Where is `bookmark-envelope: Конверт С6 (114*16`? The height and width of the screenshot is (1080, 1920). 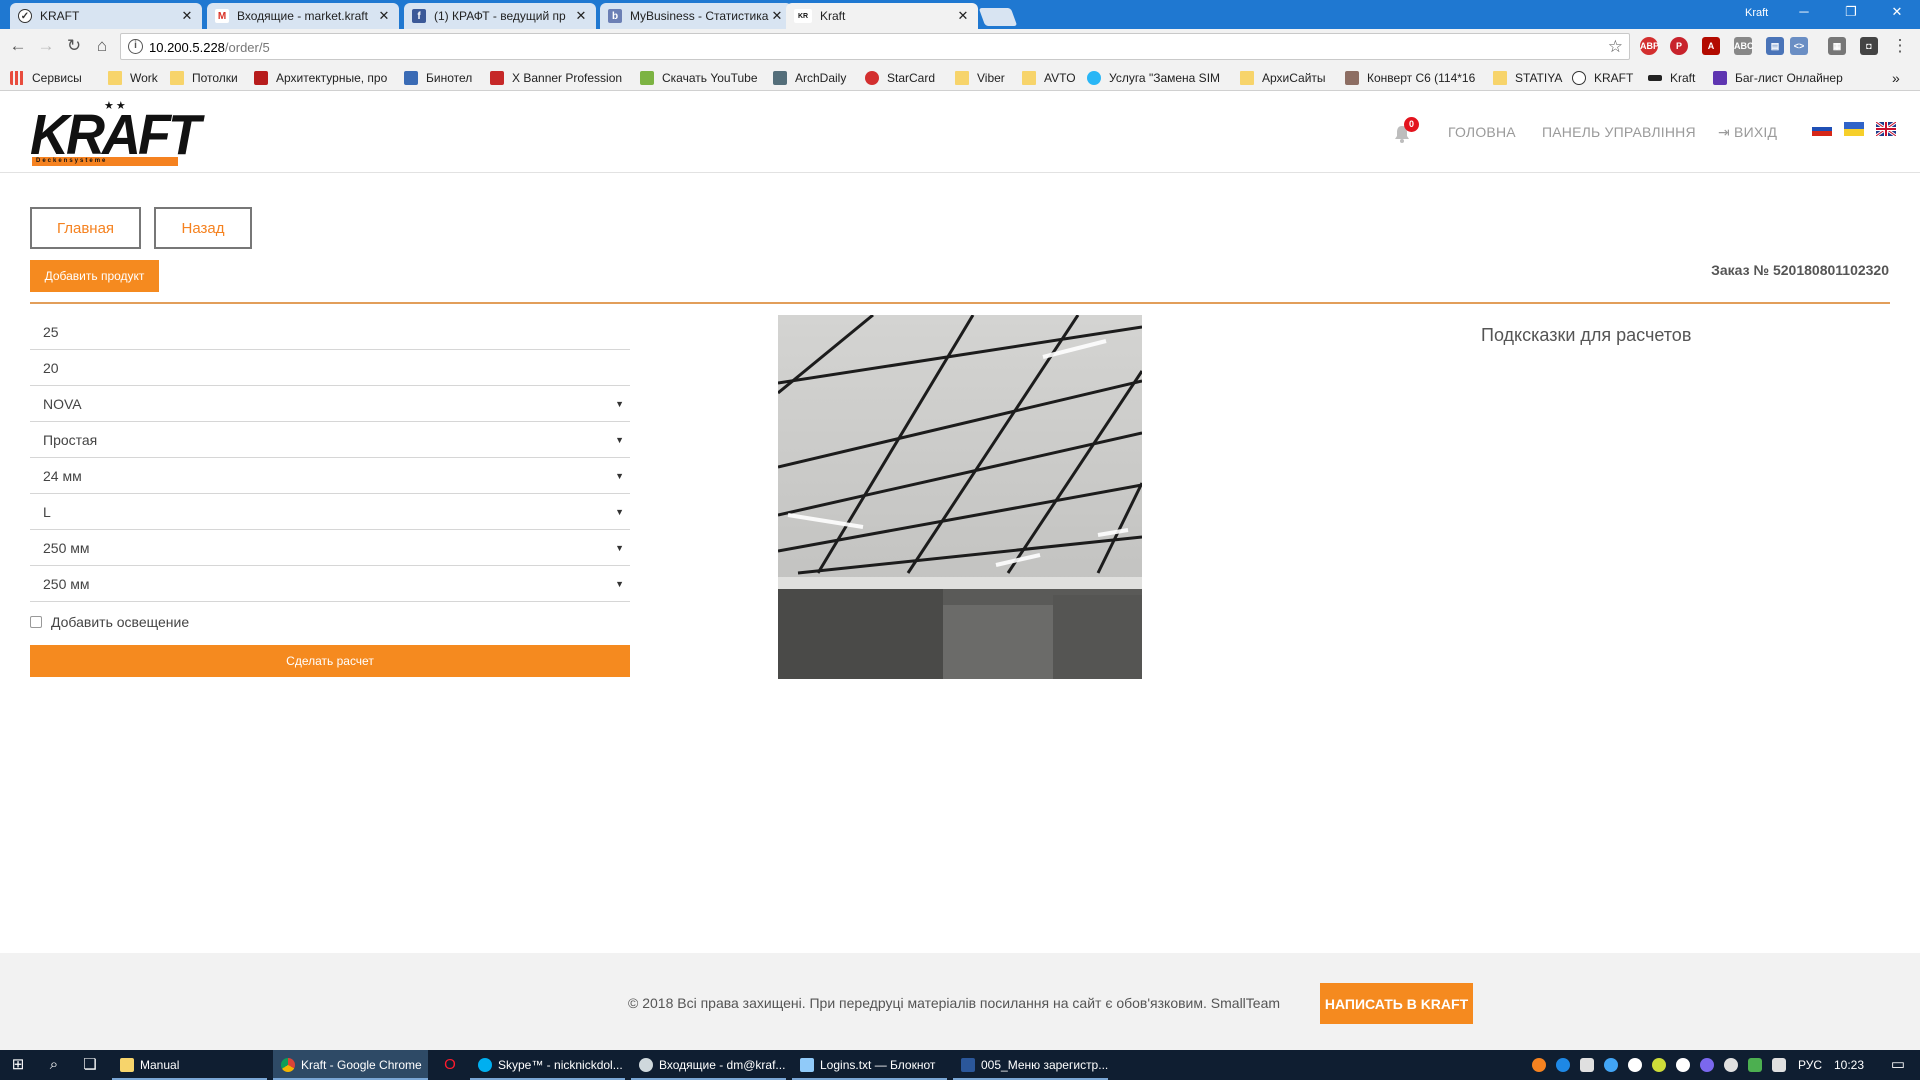
bookmark-envelope: Конверт С6 (114*16 is located at coordinates (1410, 77).